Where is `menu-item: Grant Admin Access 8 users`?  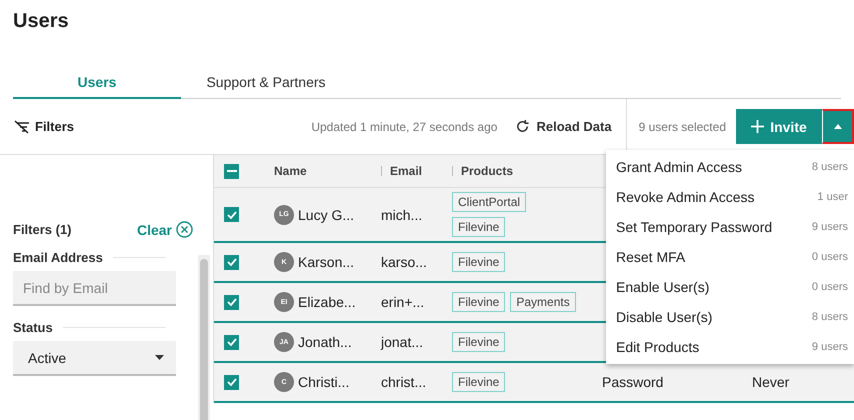
menu-item: Grant Admin Access 8 users is located at coordinates (730, 167).